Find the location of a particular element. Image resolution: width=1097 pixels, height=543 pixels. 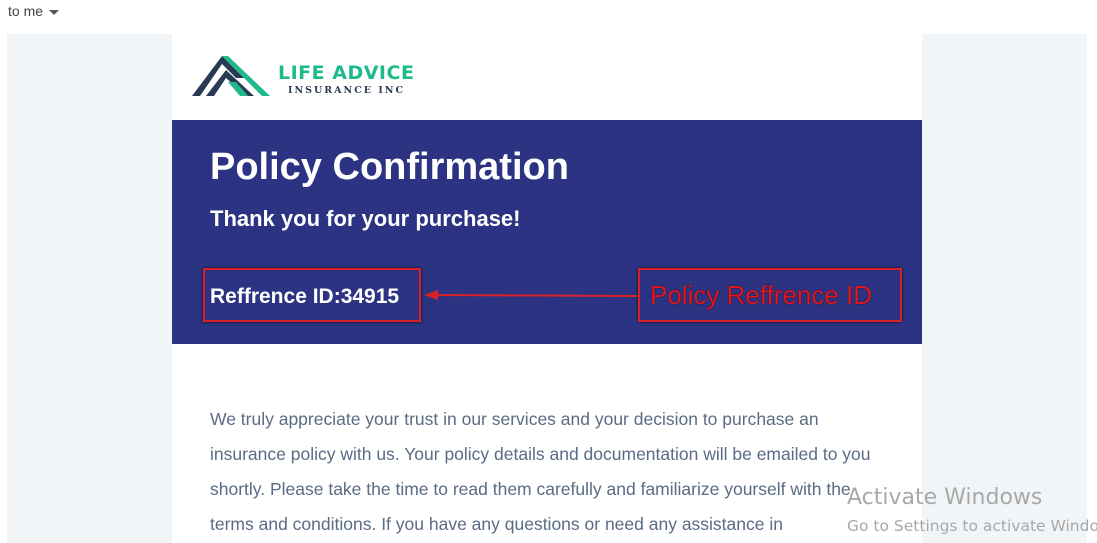

recipient-label: to me is located at coordinates (26, 11).